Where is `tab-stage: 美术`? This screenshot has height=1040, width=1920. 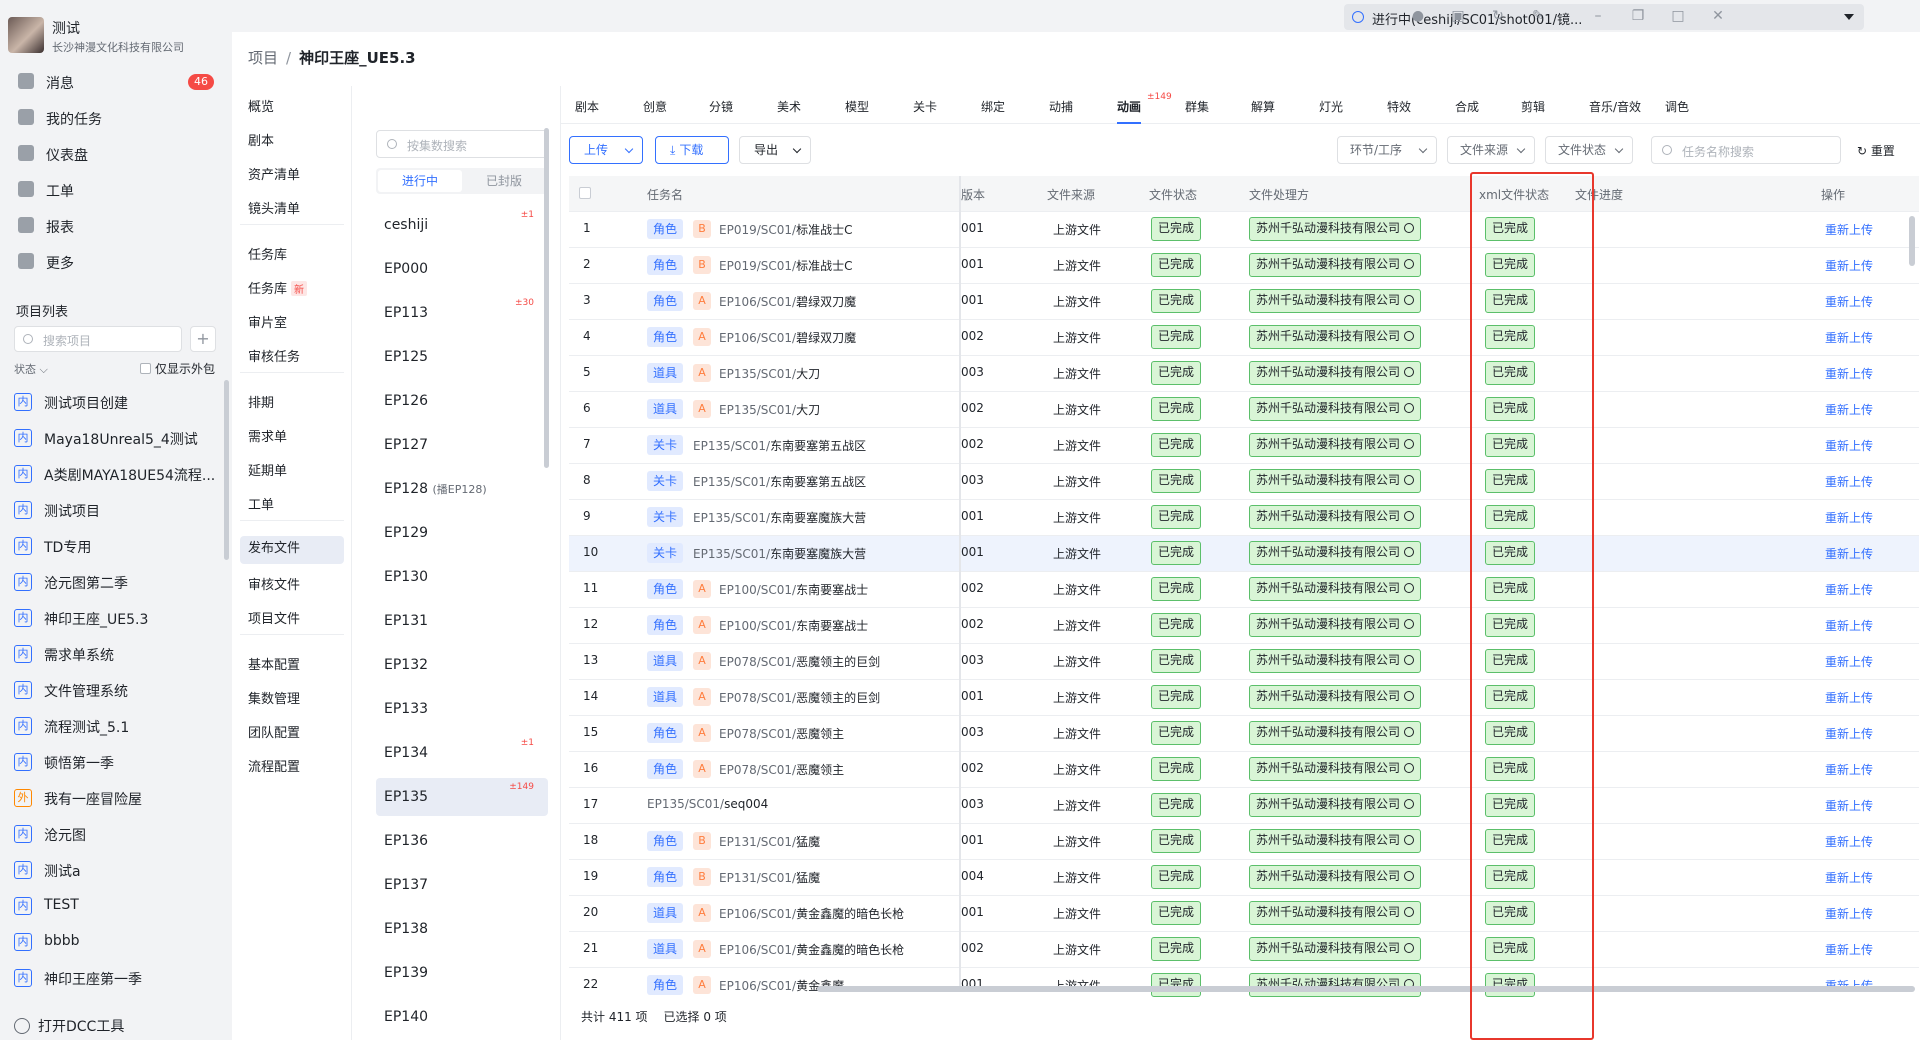
tab-stage: 美术 is located at coordinates (789, 106).